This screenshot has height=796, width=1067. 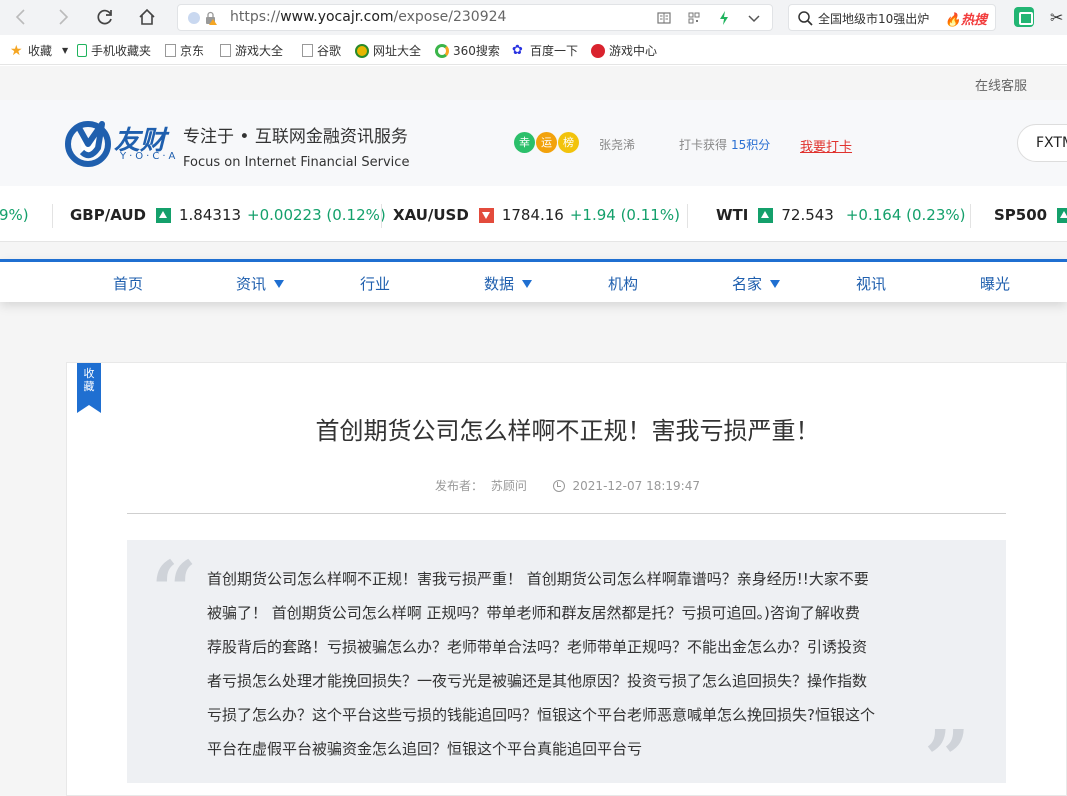 I want to click on ticker-price: 1784.16, so click(x=532, y=215).